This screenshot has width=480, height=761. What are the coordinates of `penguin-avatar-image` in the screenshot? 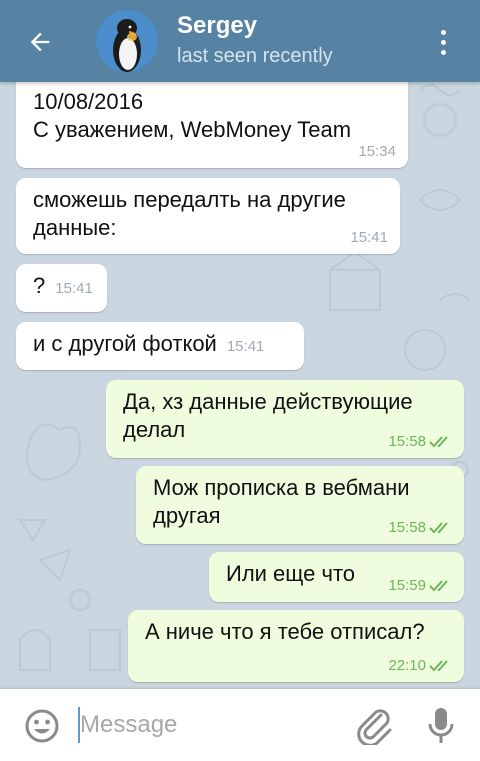 It's located at (127, 41).